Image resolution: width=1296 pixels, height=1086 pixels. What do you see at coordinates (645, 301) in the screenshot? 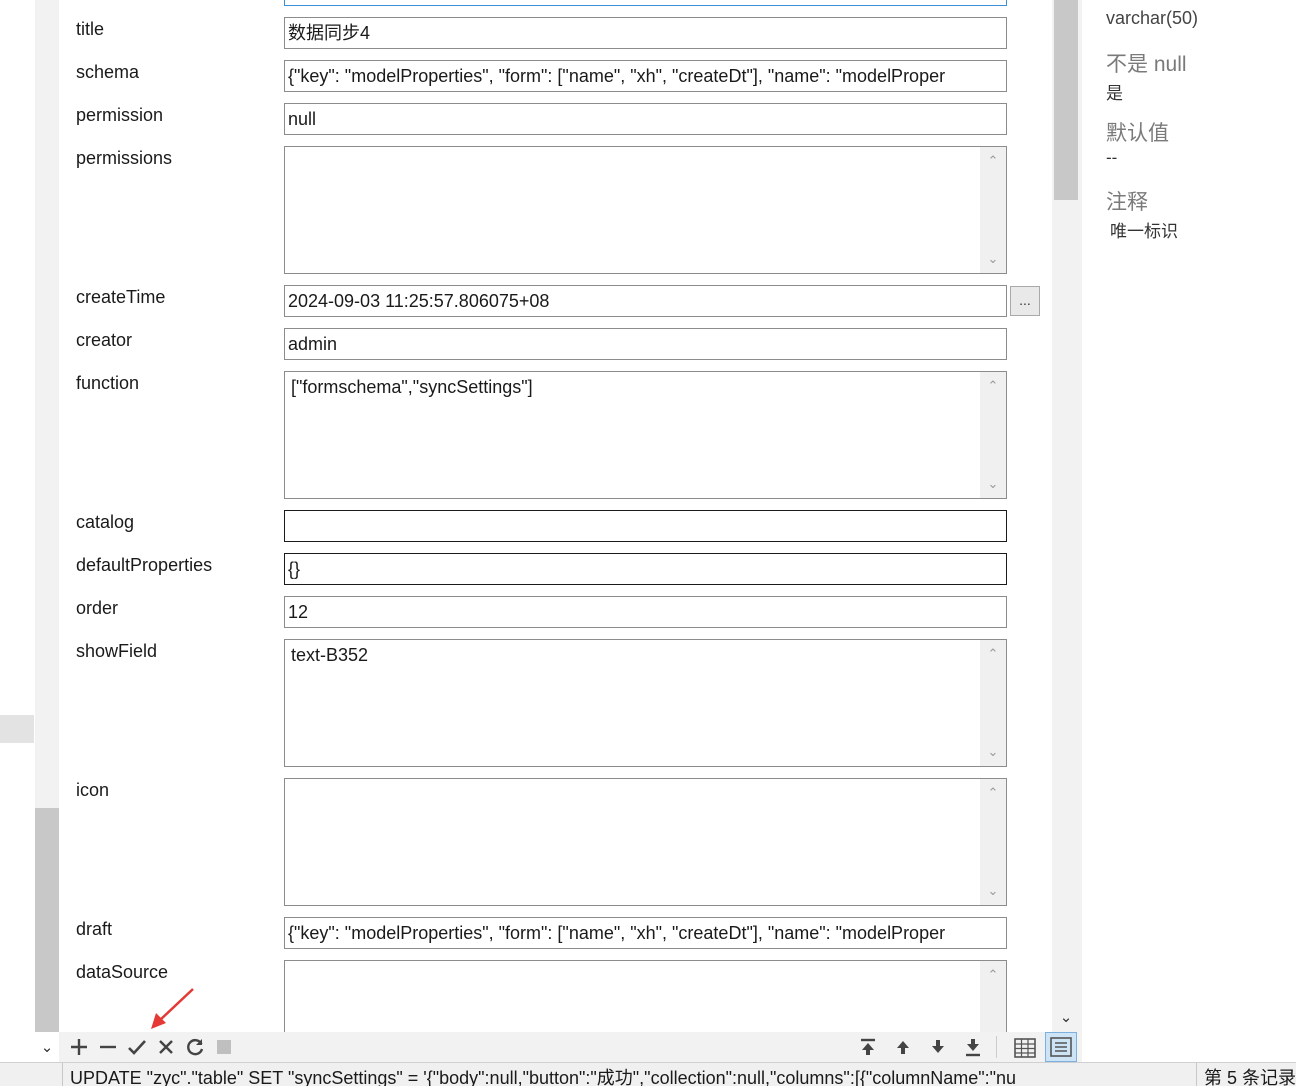
I see `createtime-field: 2024-09-03 11:25:57.806075+08` at bounding box center [645, 301].